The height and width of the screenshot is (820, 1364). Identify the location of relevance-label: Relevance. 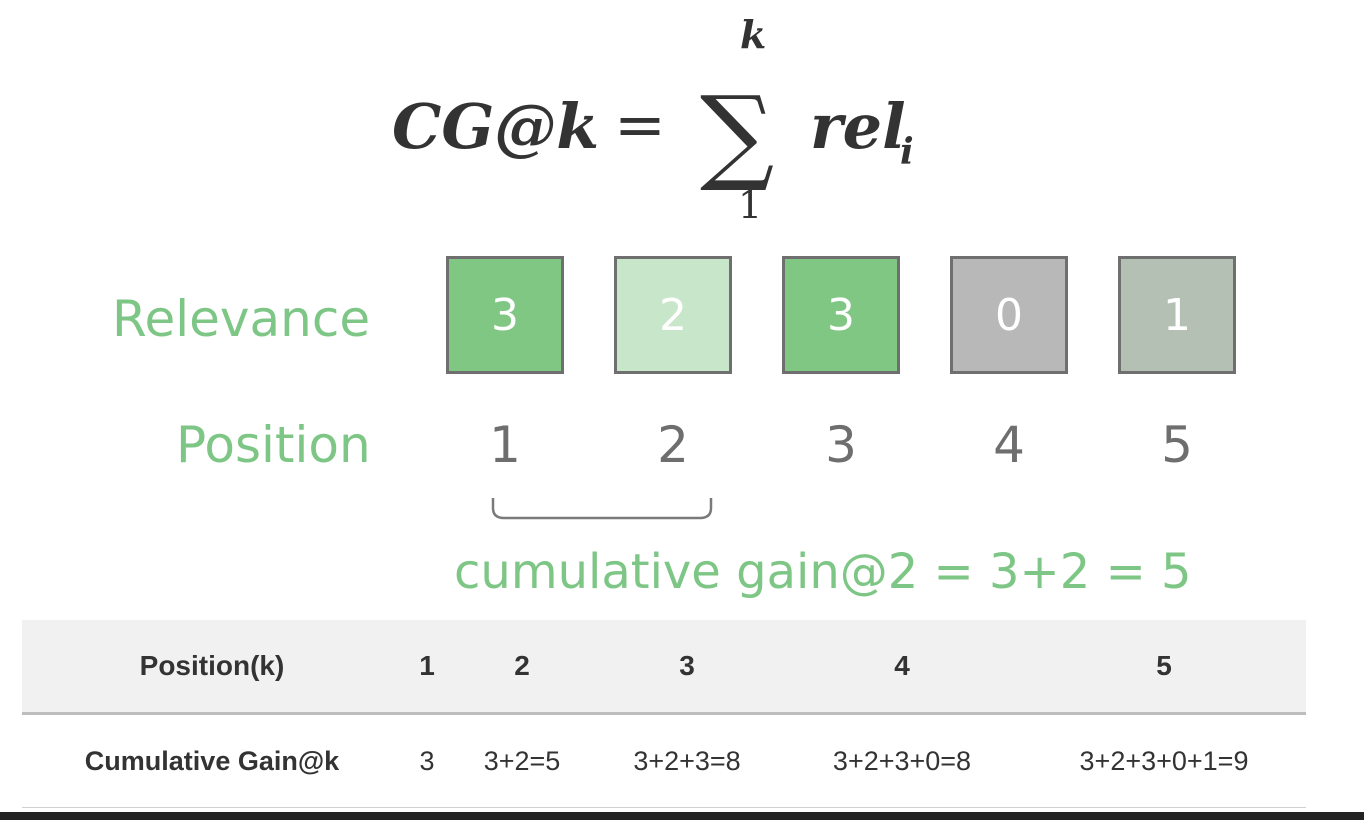
(241, 319).